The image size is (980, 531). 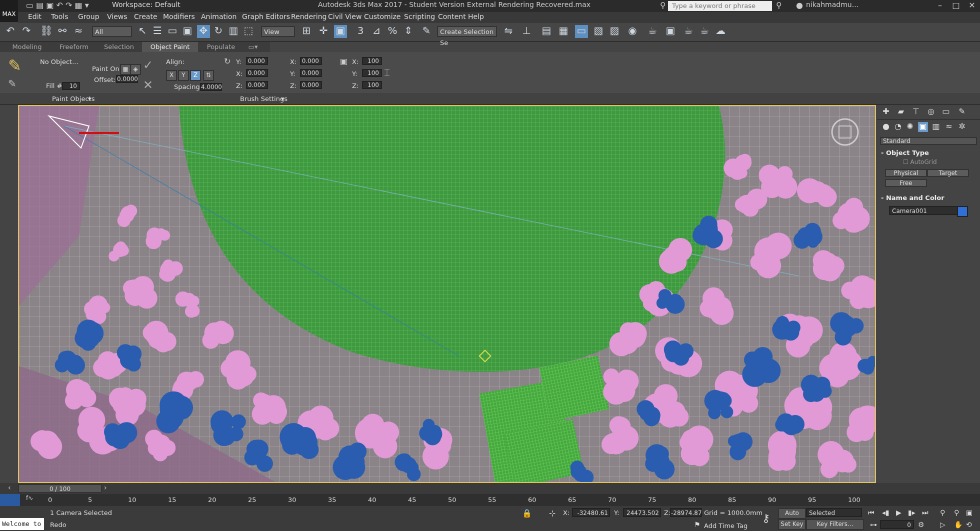 What do you see at coordinates (146, 5) in the screenshot?
I see `workspace-selector: Workspace: Default` at bounding box center [146, 5].